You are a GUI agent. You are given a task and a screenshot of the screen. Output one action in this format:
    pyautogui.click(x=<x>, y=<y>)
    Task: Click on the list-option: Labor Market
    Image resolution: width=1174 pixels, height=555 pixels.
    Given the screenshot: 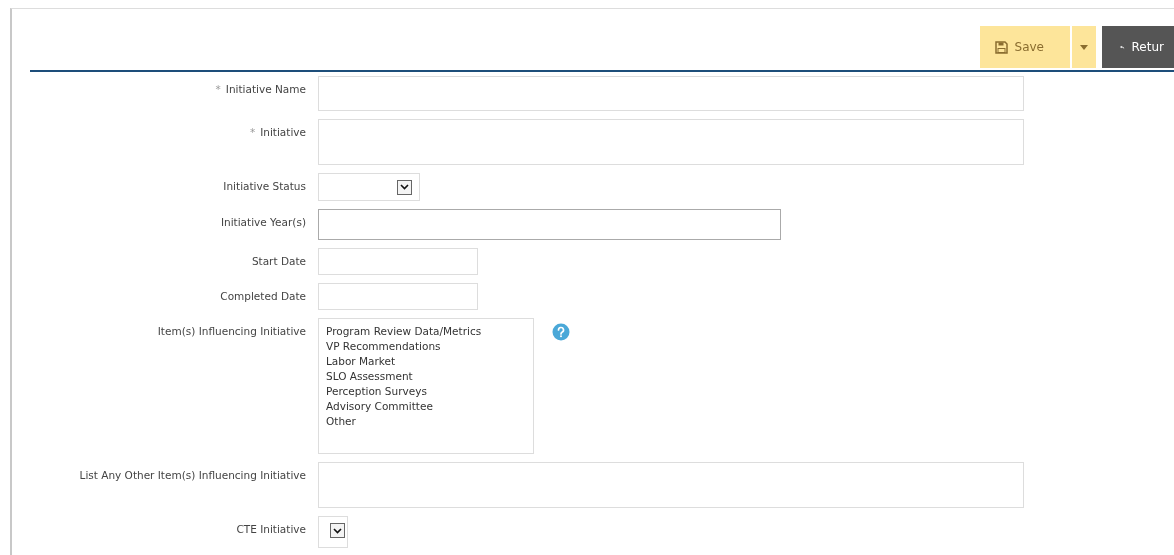 What is the action you would take?
    pyautogui.click(x=426, y=361)
    